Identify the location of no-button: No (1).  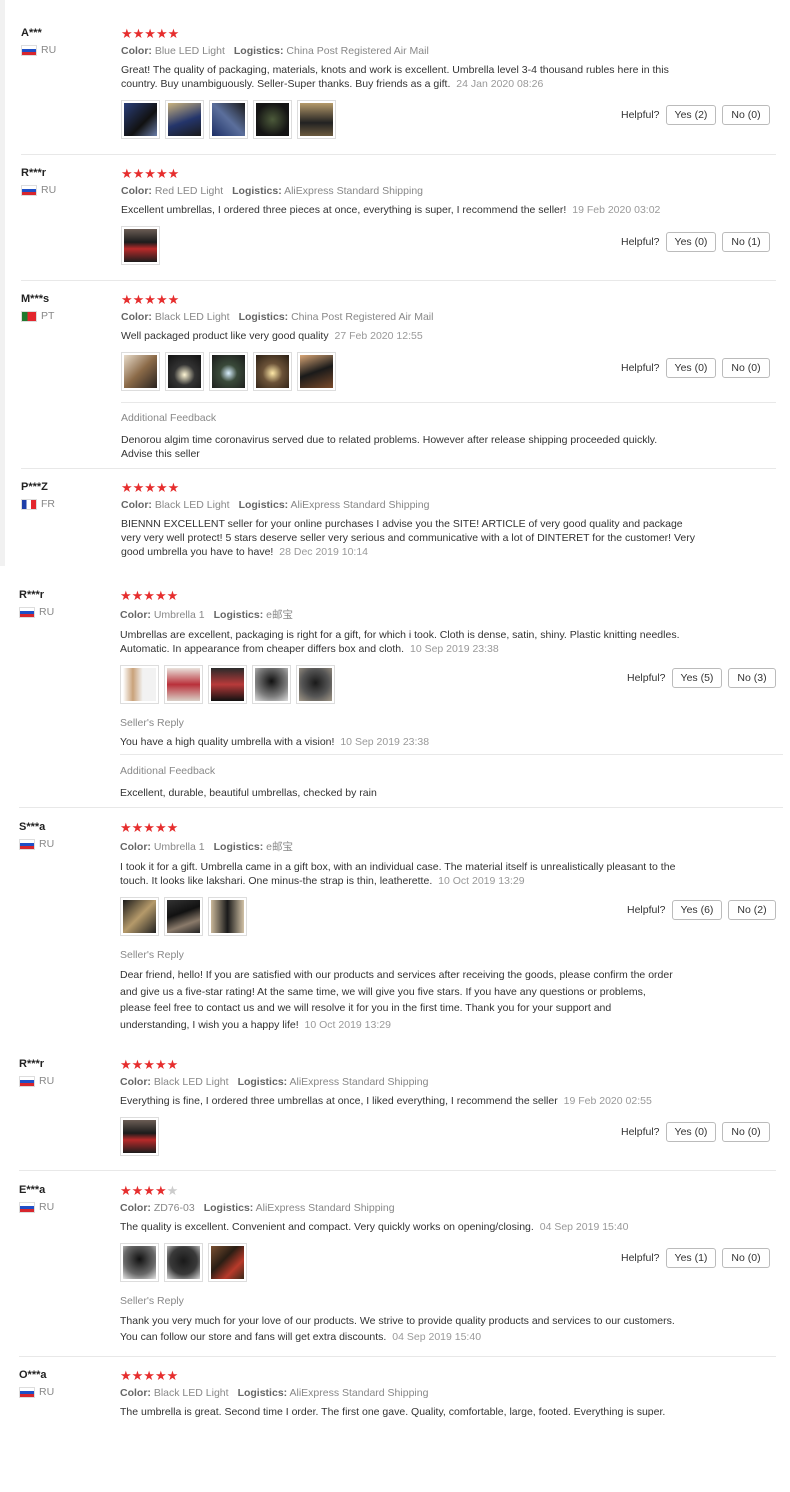
(746, 242).